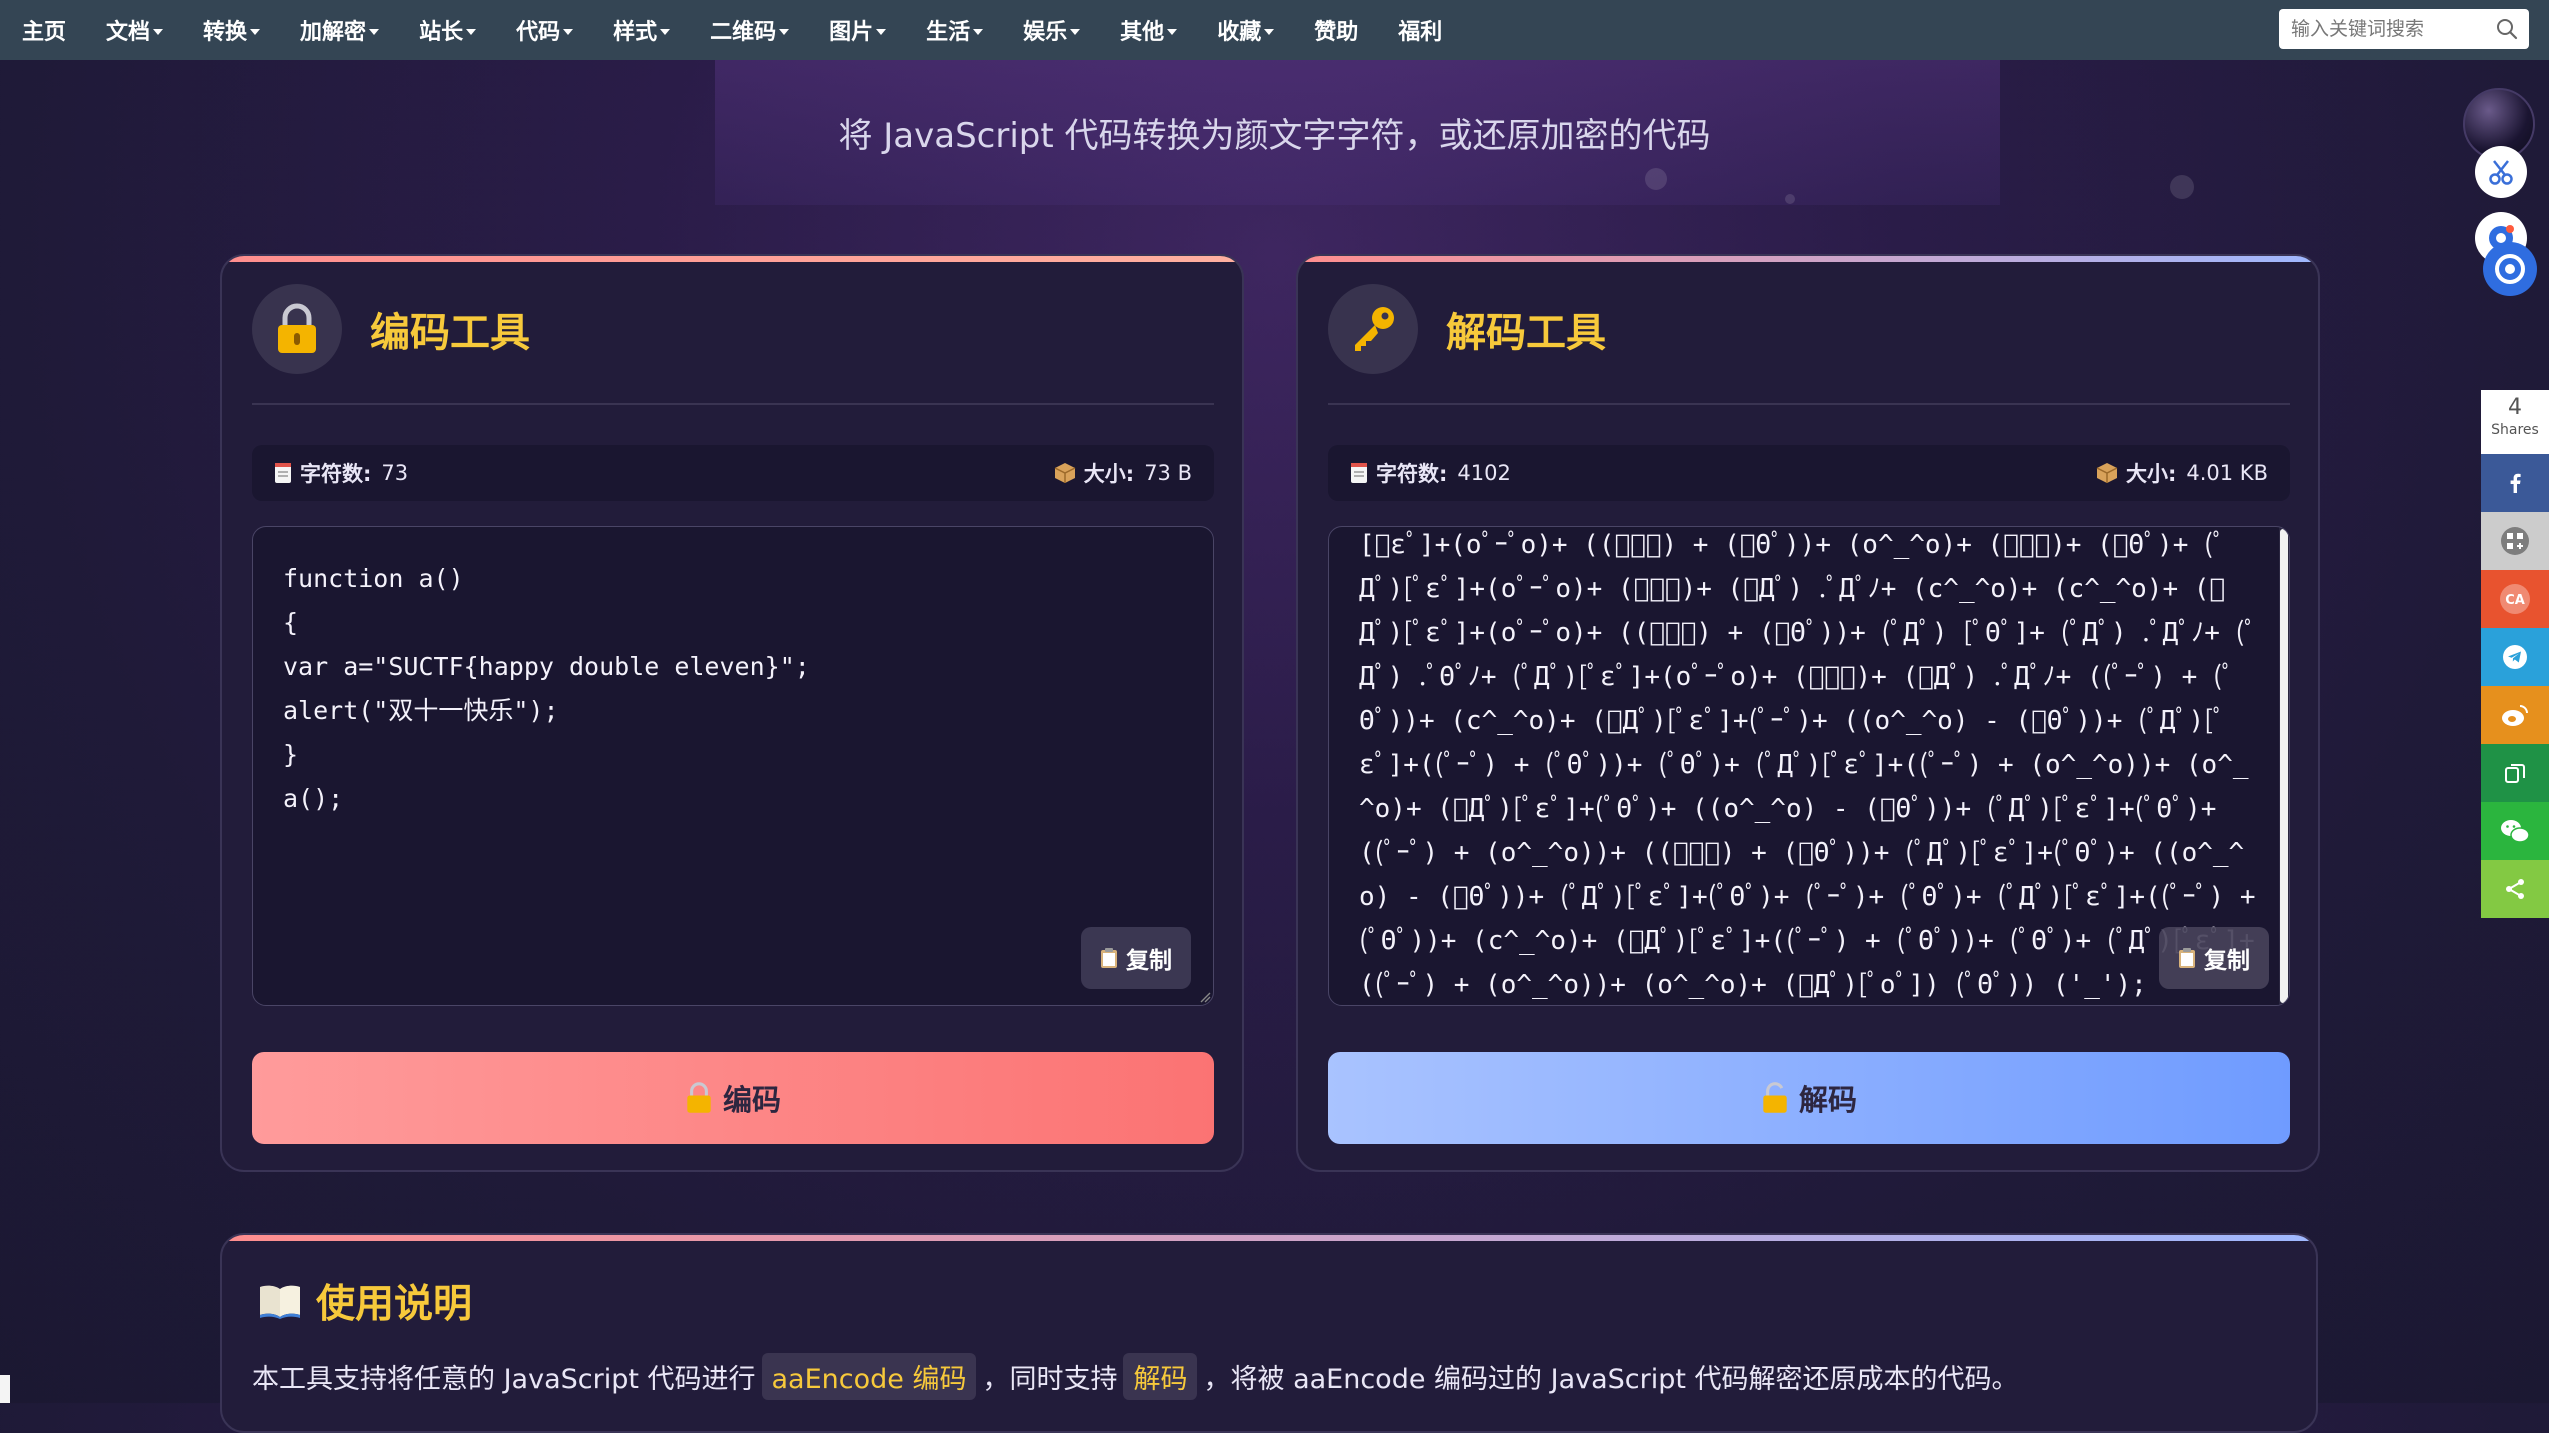 Image resolution: width=2549 pixels, height=1433 pixels. I want to click on nav-item-14: 福利, so click(1420, 30).